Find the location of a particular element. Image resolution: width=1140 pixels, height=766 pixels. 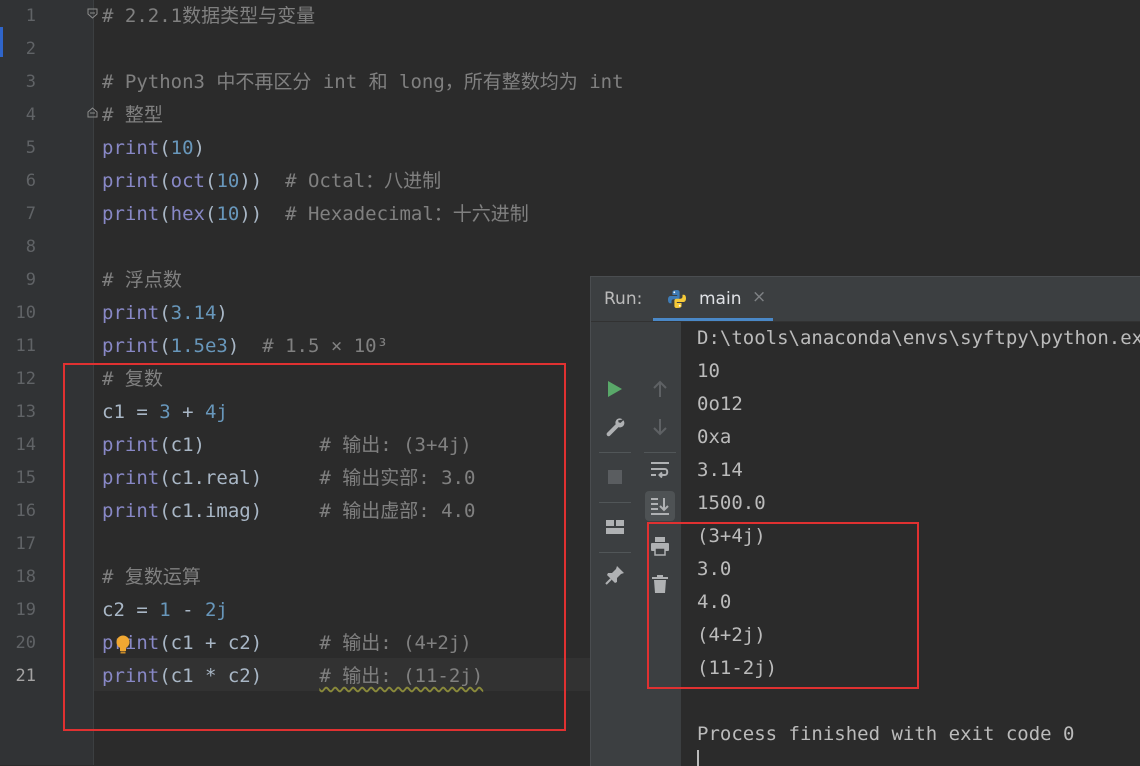

line-number: 9 is located at coordinates (30, 280).